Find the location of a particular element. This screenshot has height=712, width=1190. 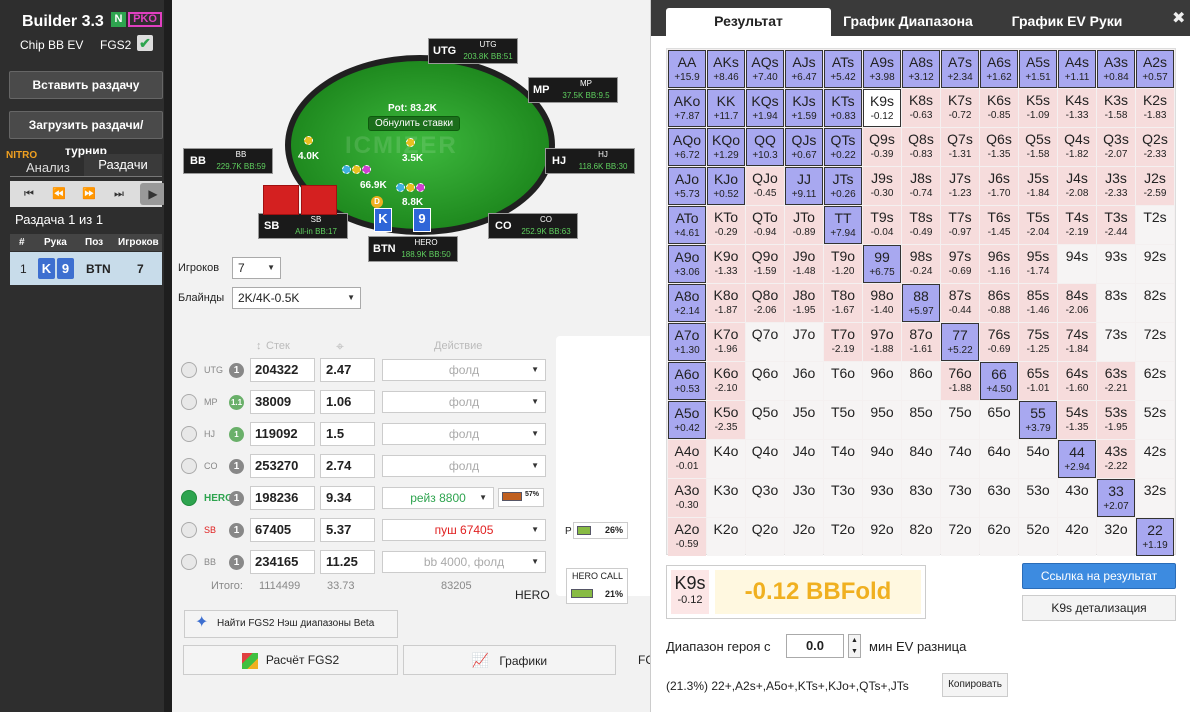

hand-cell: Q7s -1.31 is located at coordinates (960, 147).